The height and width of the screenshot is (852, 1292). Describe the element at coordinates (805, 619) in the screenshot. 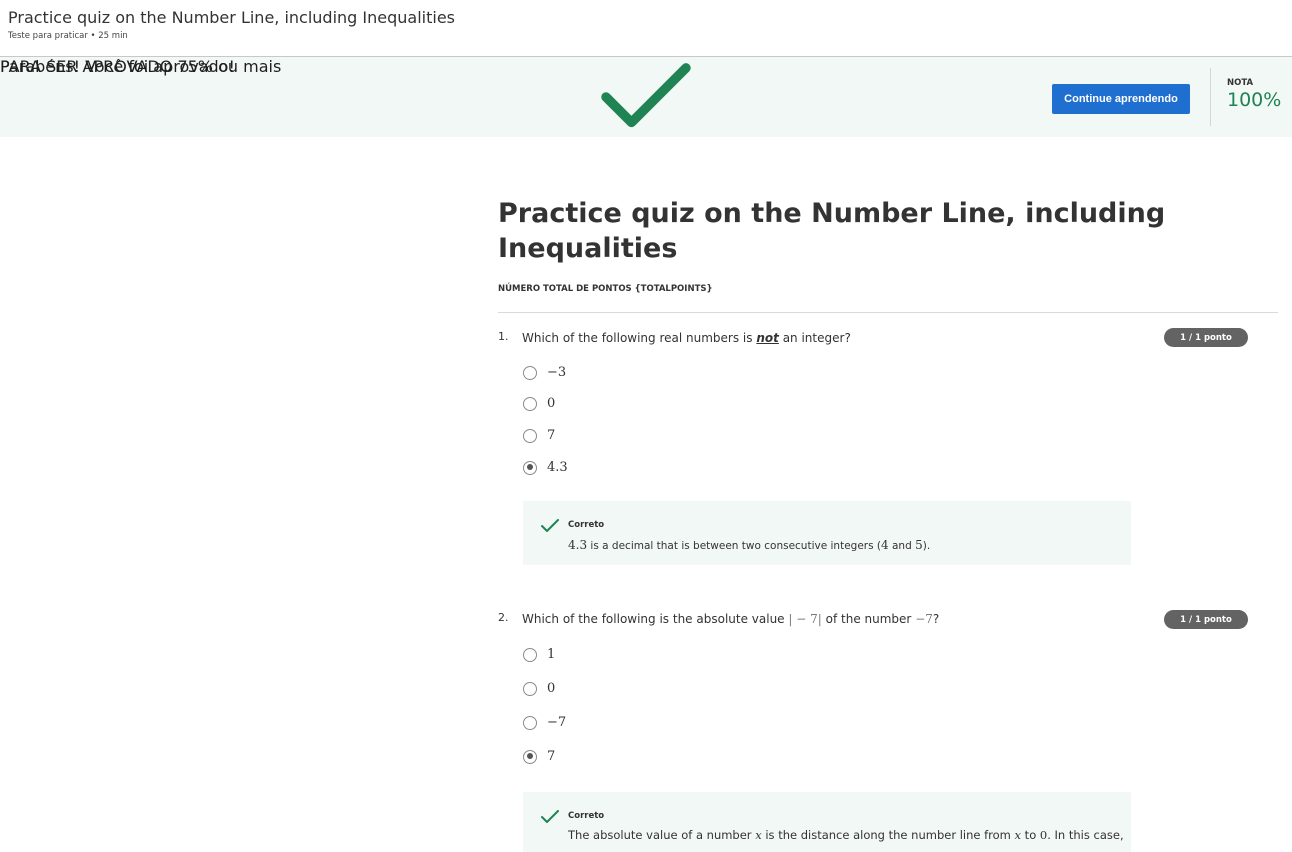

I see `math-value: | − 7|` at that location.